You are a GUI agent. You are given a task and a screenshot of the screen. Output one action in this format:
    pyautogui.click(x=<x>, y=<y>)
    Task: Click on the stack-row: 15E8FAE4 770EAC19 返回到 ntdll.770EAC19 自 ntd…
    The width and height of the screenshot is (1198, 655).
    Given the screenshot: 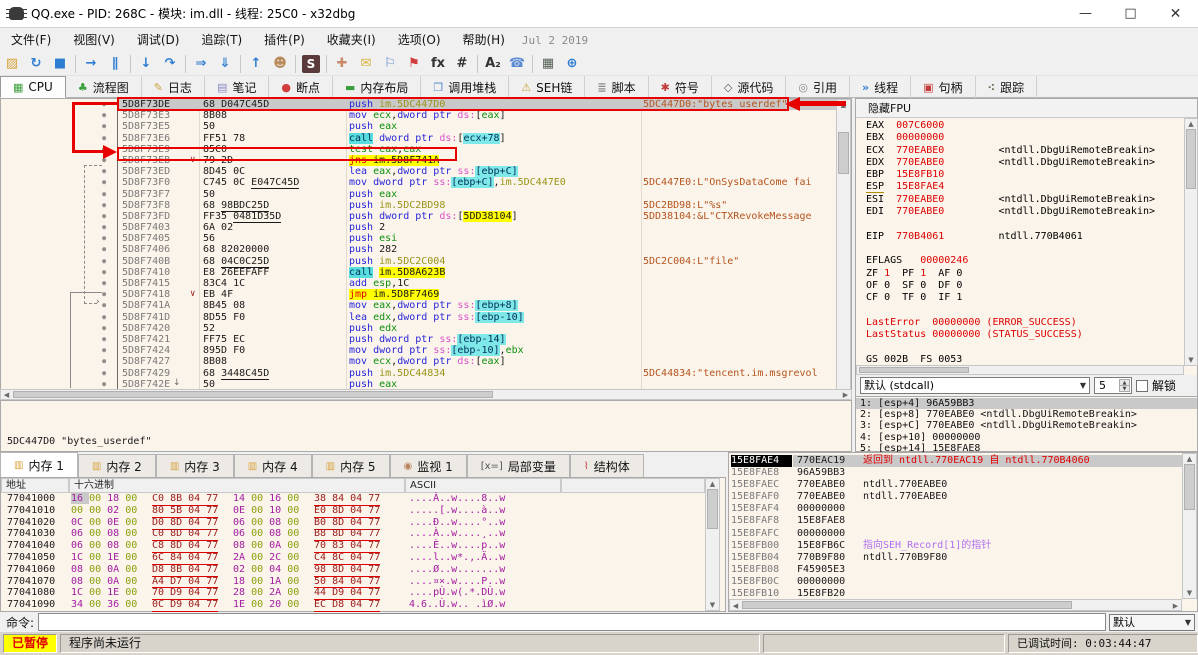 What is the action you would take?
    pyautogui.click(x=956, y=461)
    